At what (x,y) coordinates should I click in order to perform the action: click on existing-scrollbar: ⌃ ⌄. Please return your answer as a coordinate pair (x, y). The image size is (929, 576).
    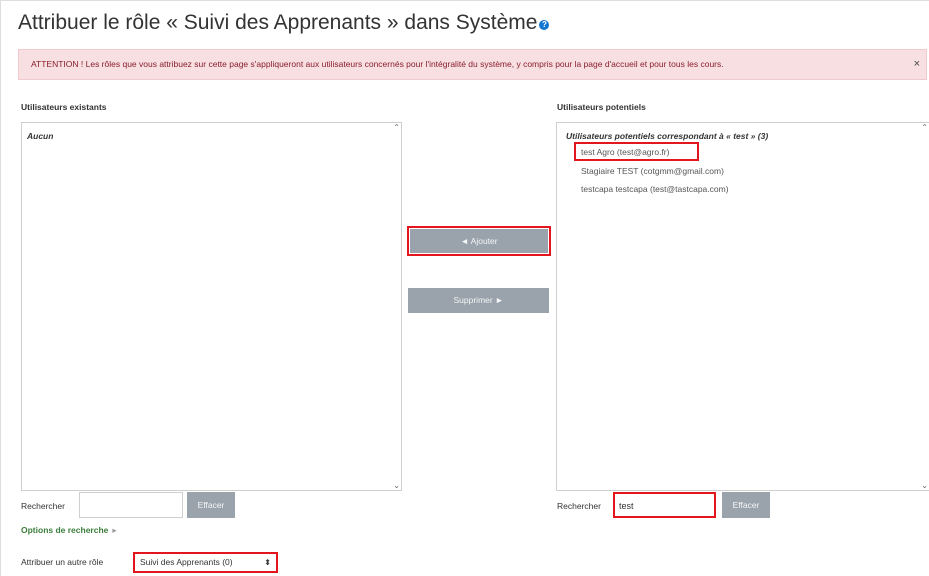
    Looking at the image, I should click on (396, 306).